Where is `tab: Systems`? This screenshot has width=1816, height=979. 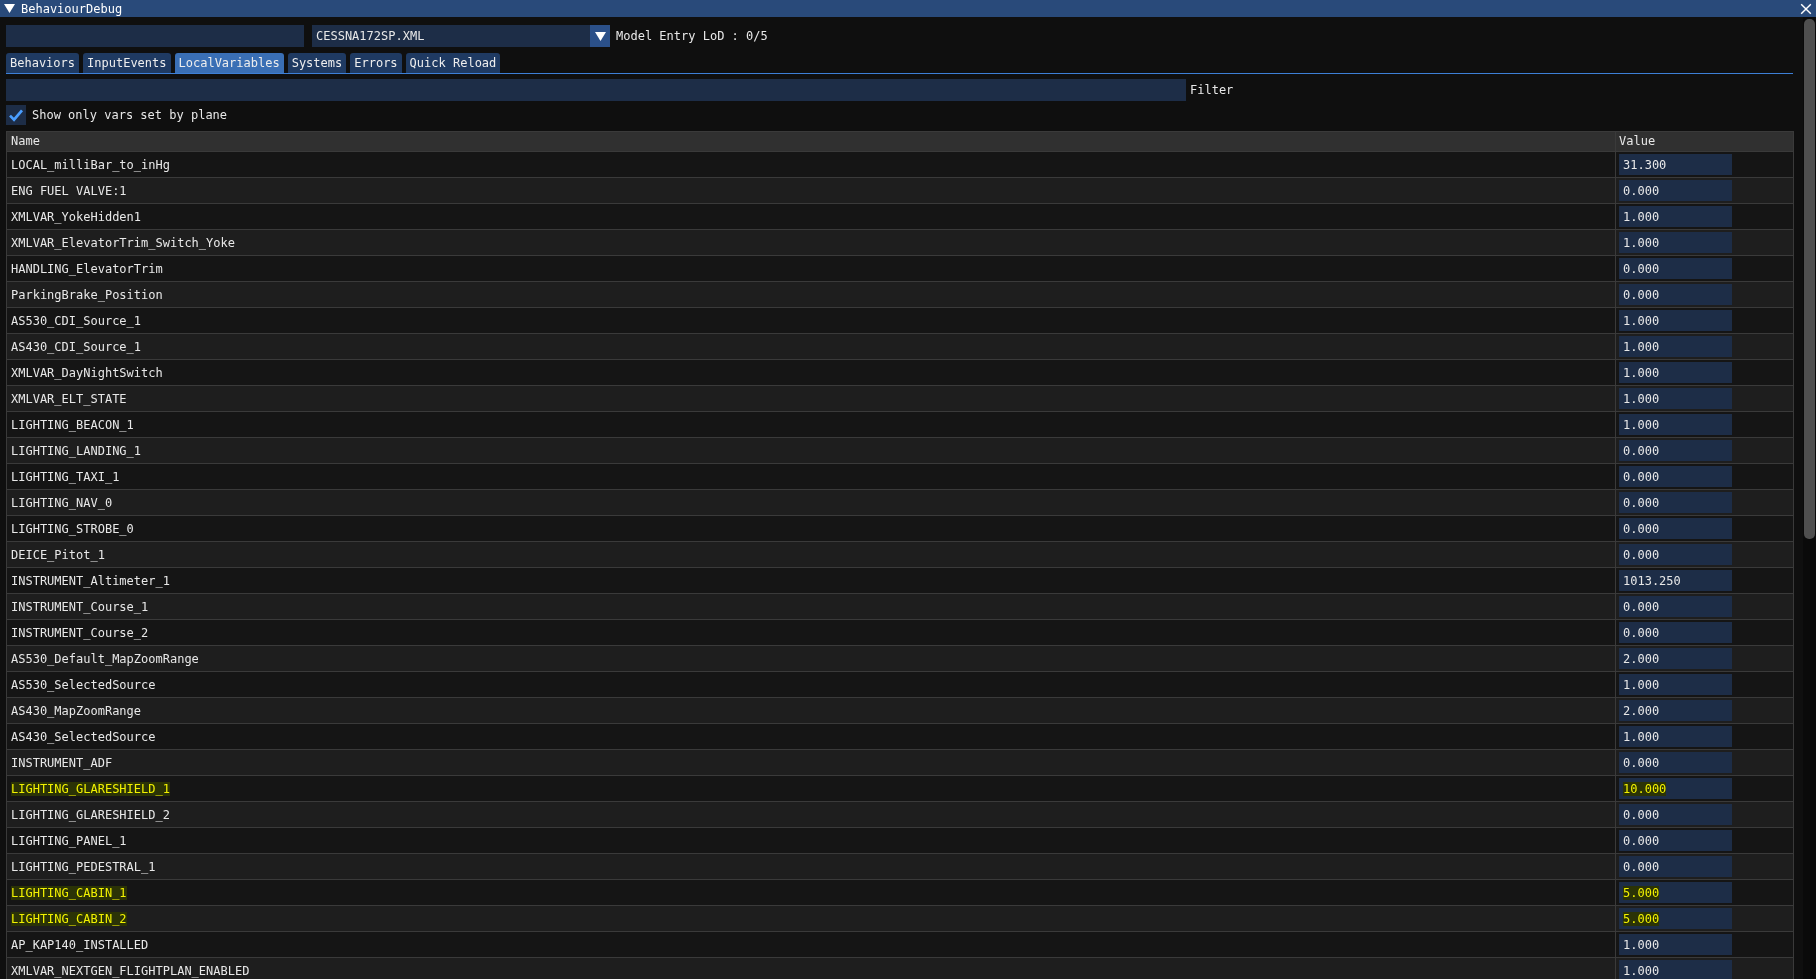 tab: Systems is located at coordinates (317, 63).